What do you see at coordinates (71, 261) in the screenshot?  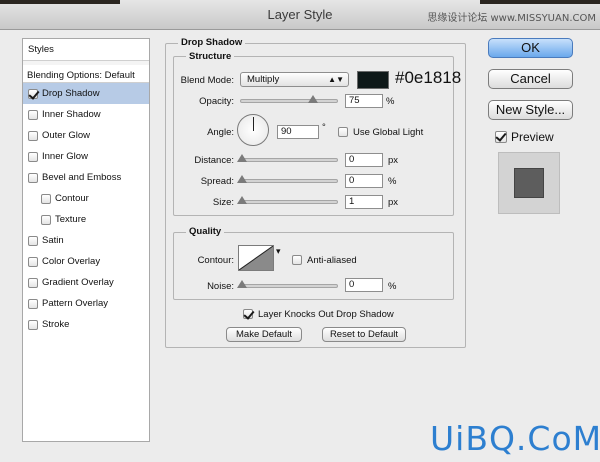 I see `style-item-label: Color Overlay` at bounding box center [71, 261].